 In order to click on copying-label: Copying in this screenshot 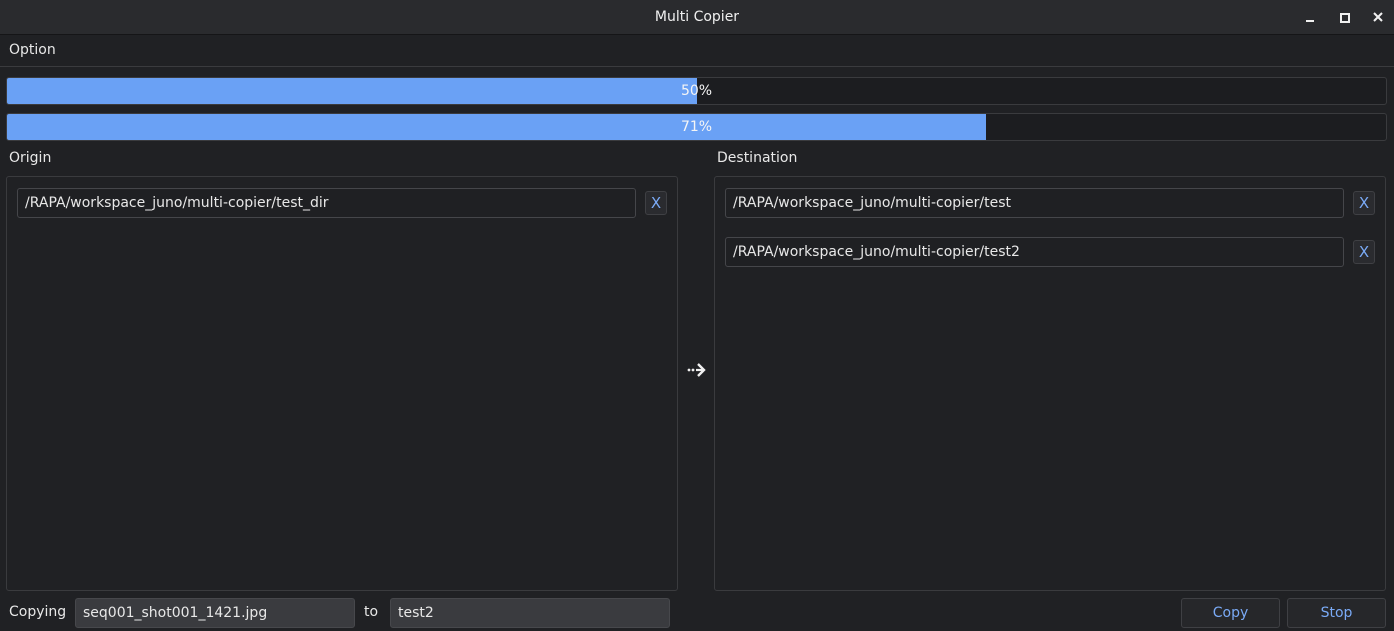, I will do `click(38, 612)`.